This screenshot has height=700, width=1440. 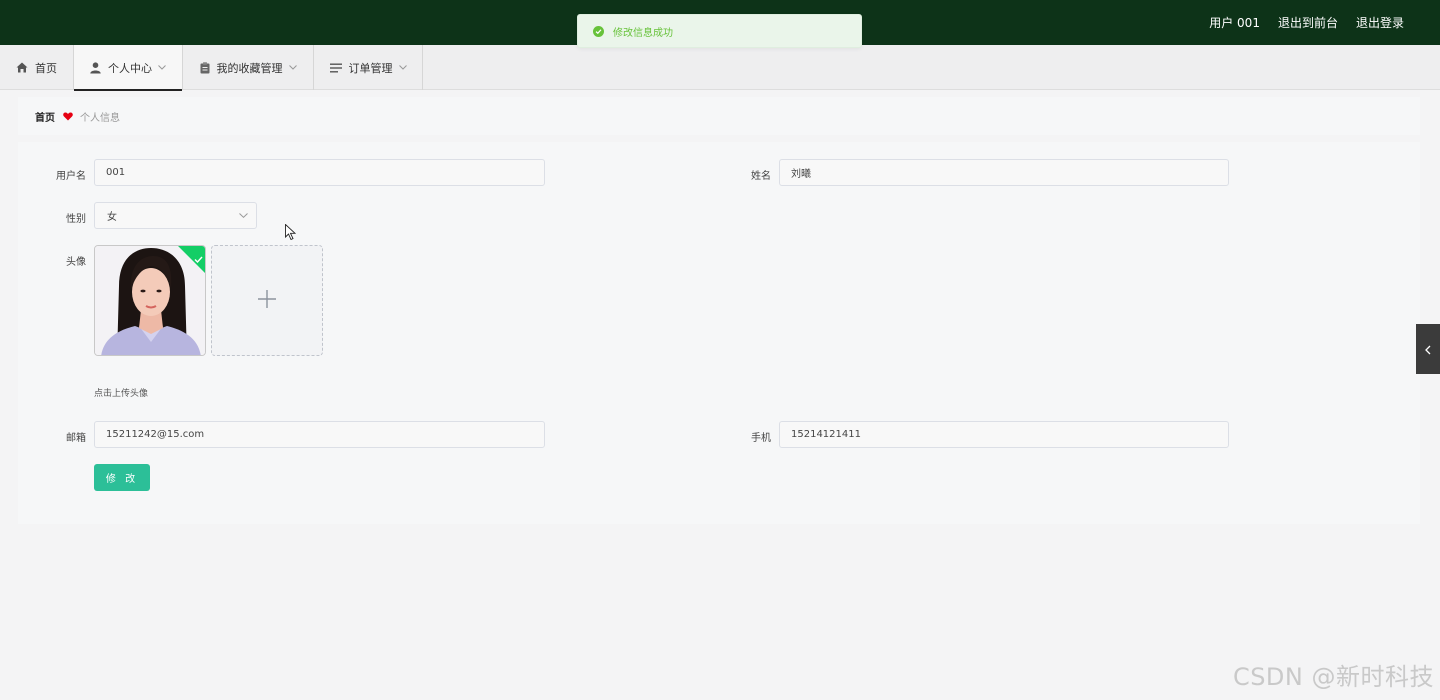 What do you see at coordinates (1234, 23) in the screenshot?
I see `header-username: 用户 001` at bounding box center [1234, 23].